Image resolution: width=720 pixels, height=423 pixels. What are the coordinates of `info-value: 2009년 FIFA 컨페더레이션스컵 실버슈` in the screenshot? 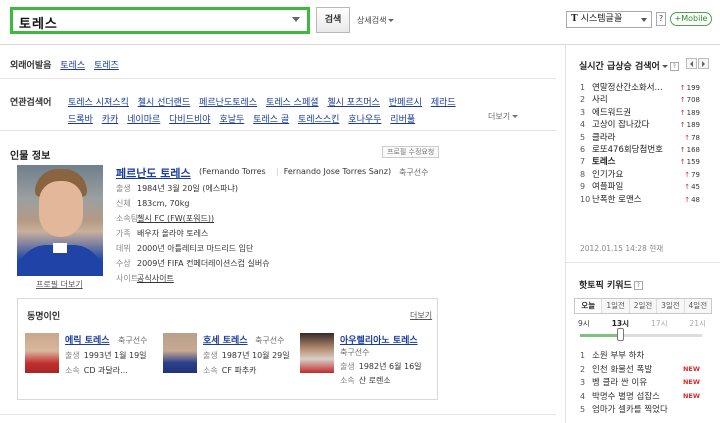 It's located at (203, 263).